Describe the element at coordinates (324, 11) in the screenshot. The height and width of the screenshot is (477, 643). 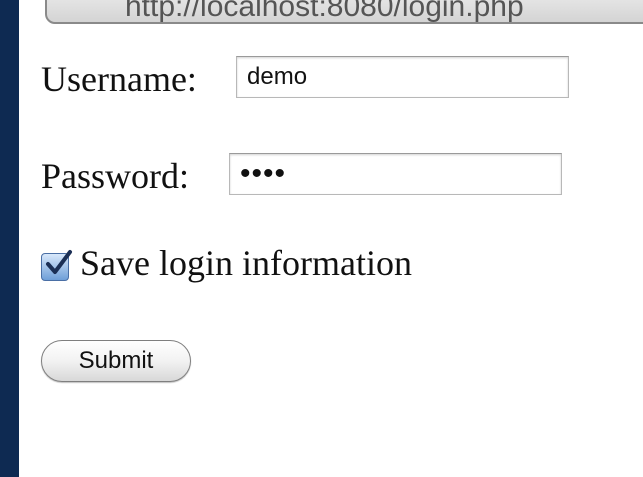
I see `address-bar-url: http://localhost:8080/login.php` at that location.